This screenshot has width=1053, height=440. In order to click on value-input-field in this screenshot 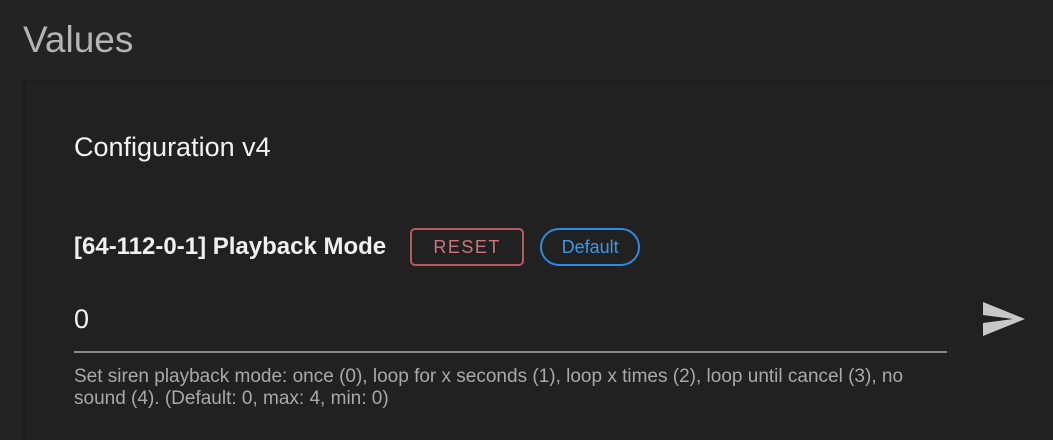, I will do `click(510, 325)`.